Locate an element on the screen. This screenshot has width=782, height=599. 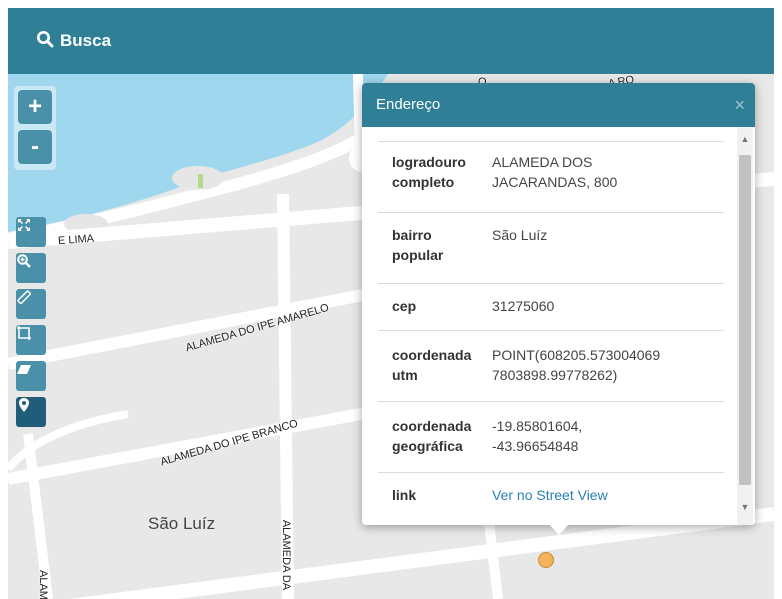
popup-header: Endereço × is located at coordinates (558, 105).